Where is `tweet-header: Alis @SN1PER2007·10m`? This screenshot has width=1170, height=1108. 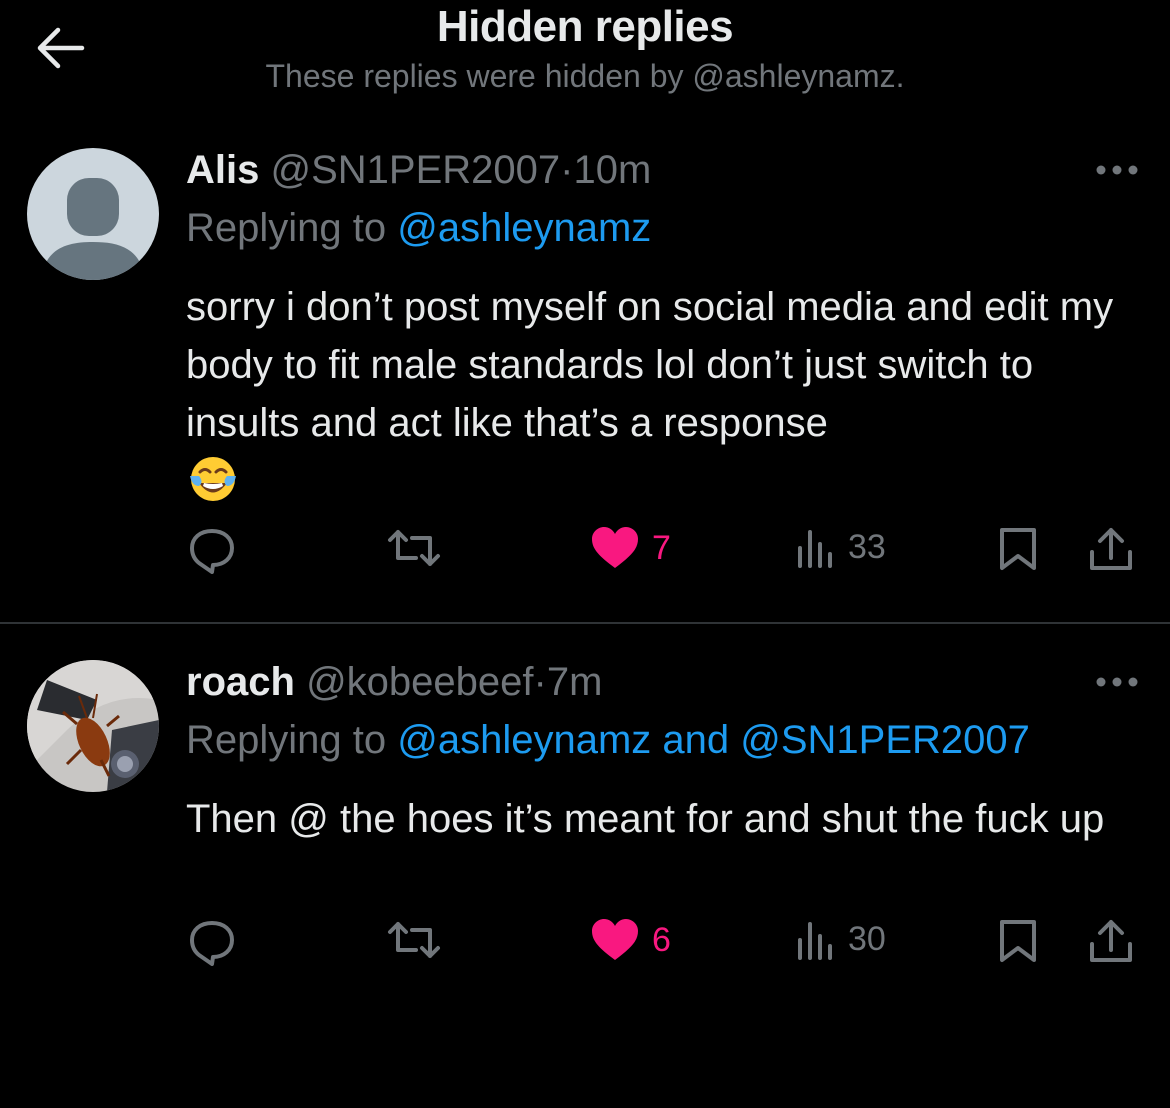 tweet-header: Alis @SN1PER2007·10m is located at coordinates (418, 170).